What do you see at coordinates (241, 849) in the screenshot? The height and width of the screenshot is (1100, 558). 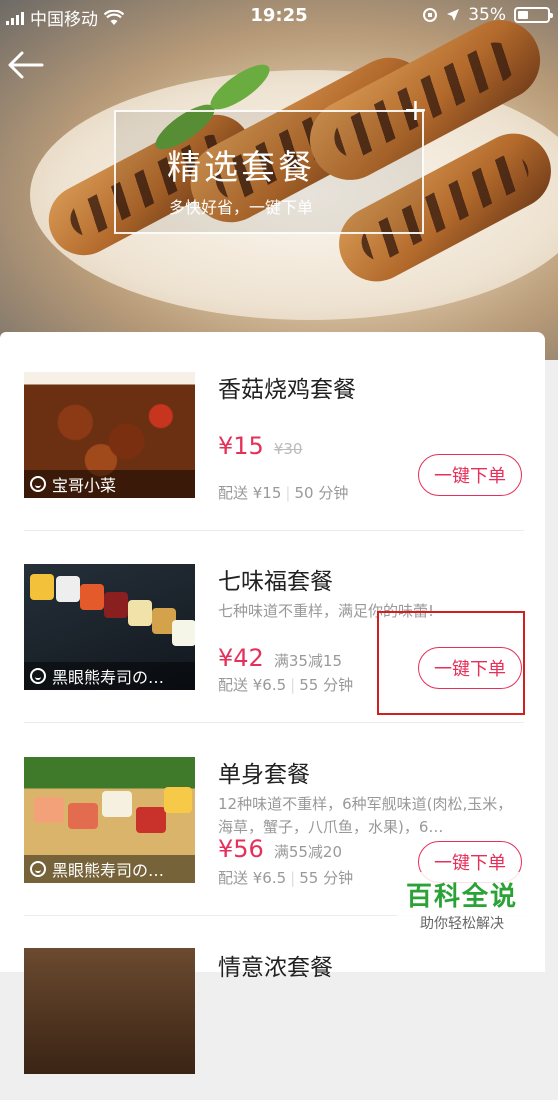 I see `dish-price: ¥56` at bounding box center [241, 849].